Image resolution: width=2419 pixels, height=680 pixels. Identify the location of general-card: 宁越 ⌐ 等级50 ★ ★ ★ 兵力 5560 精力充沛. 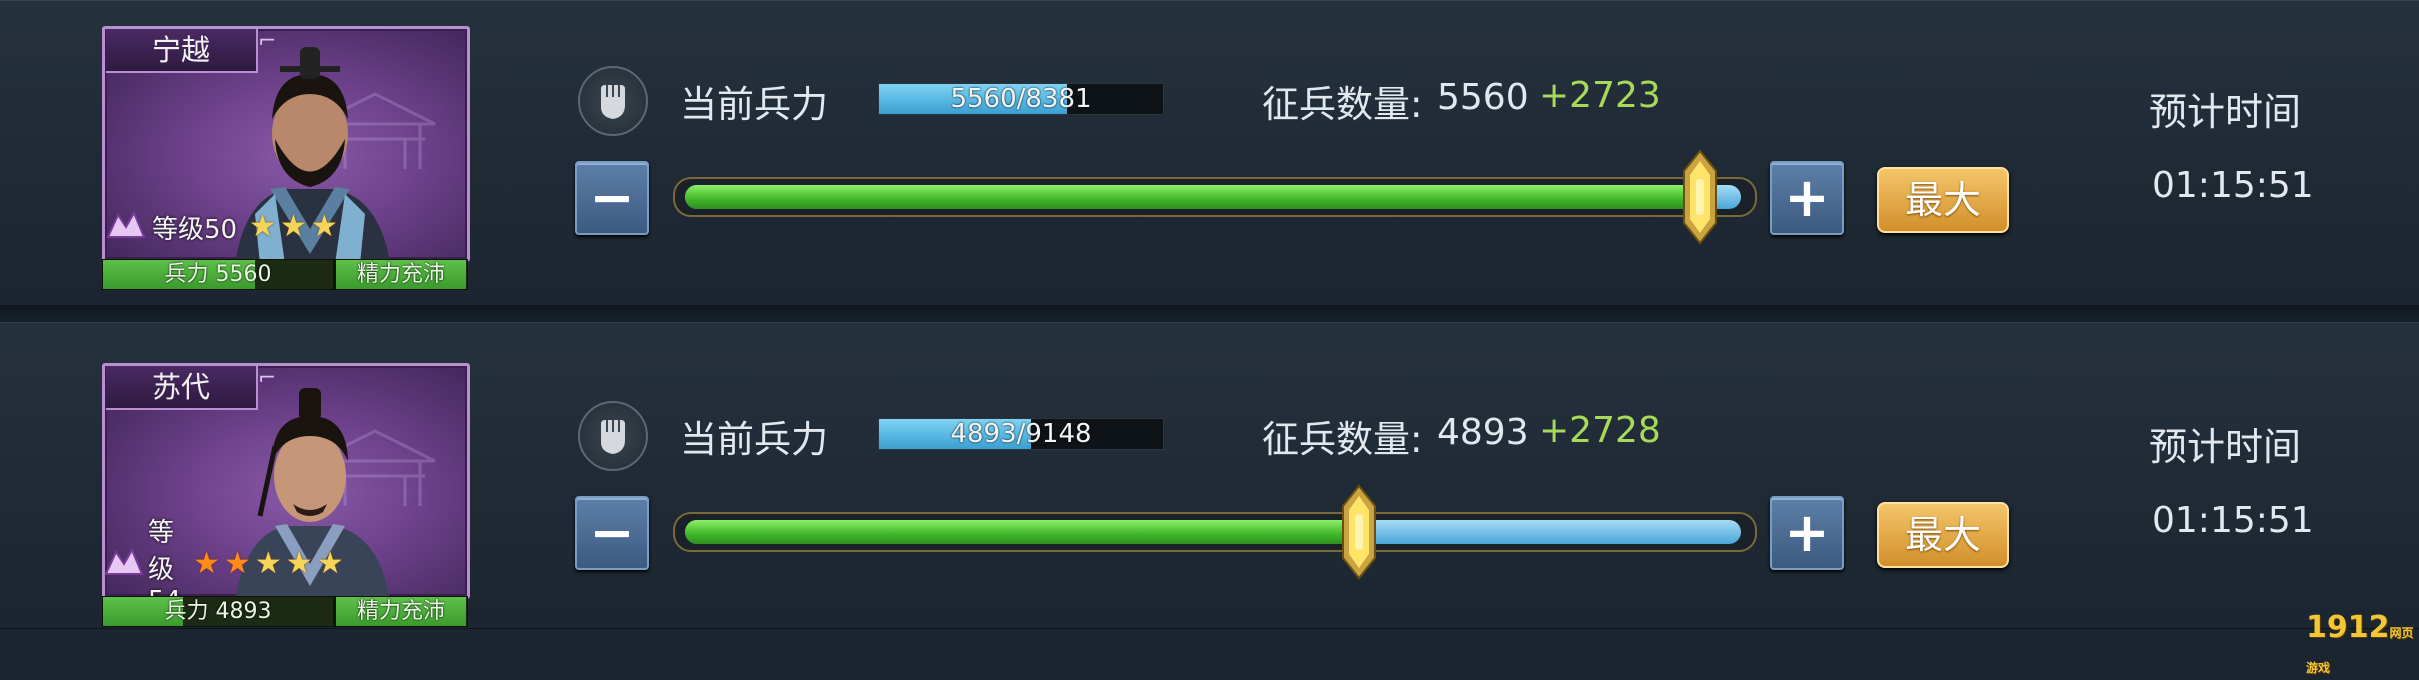
(286, 158).